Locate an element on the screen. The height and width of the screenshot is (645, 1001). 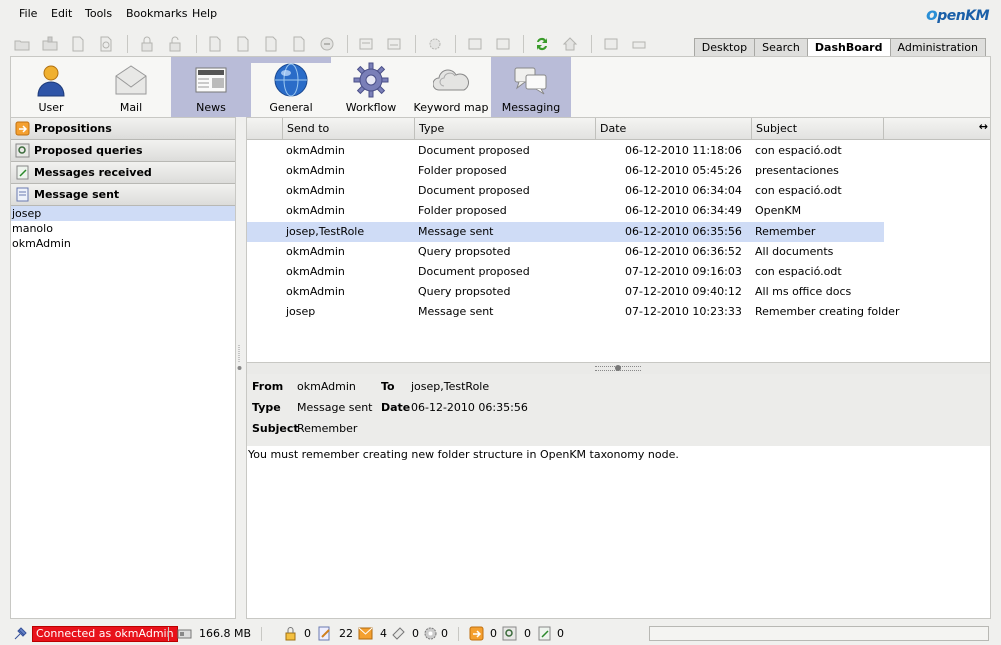
proposition-count: 0 is located at coordinates (493, 633).